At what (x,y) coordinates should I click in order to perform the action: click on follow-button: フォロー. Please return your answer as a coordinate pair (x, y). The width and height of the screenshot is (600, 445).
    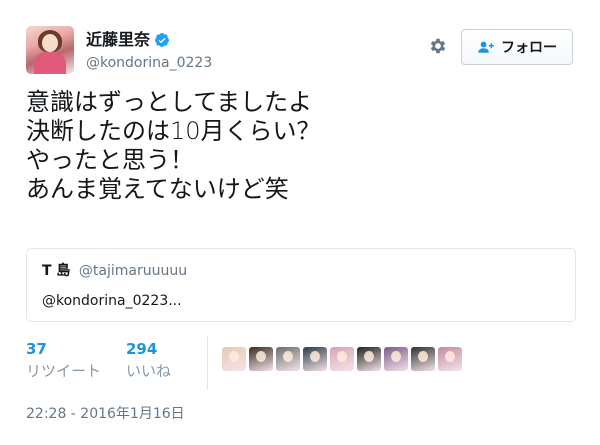
    Looking at the image, I should click on (517, 47).